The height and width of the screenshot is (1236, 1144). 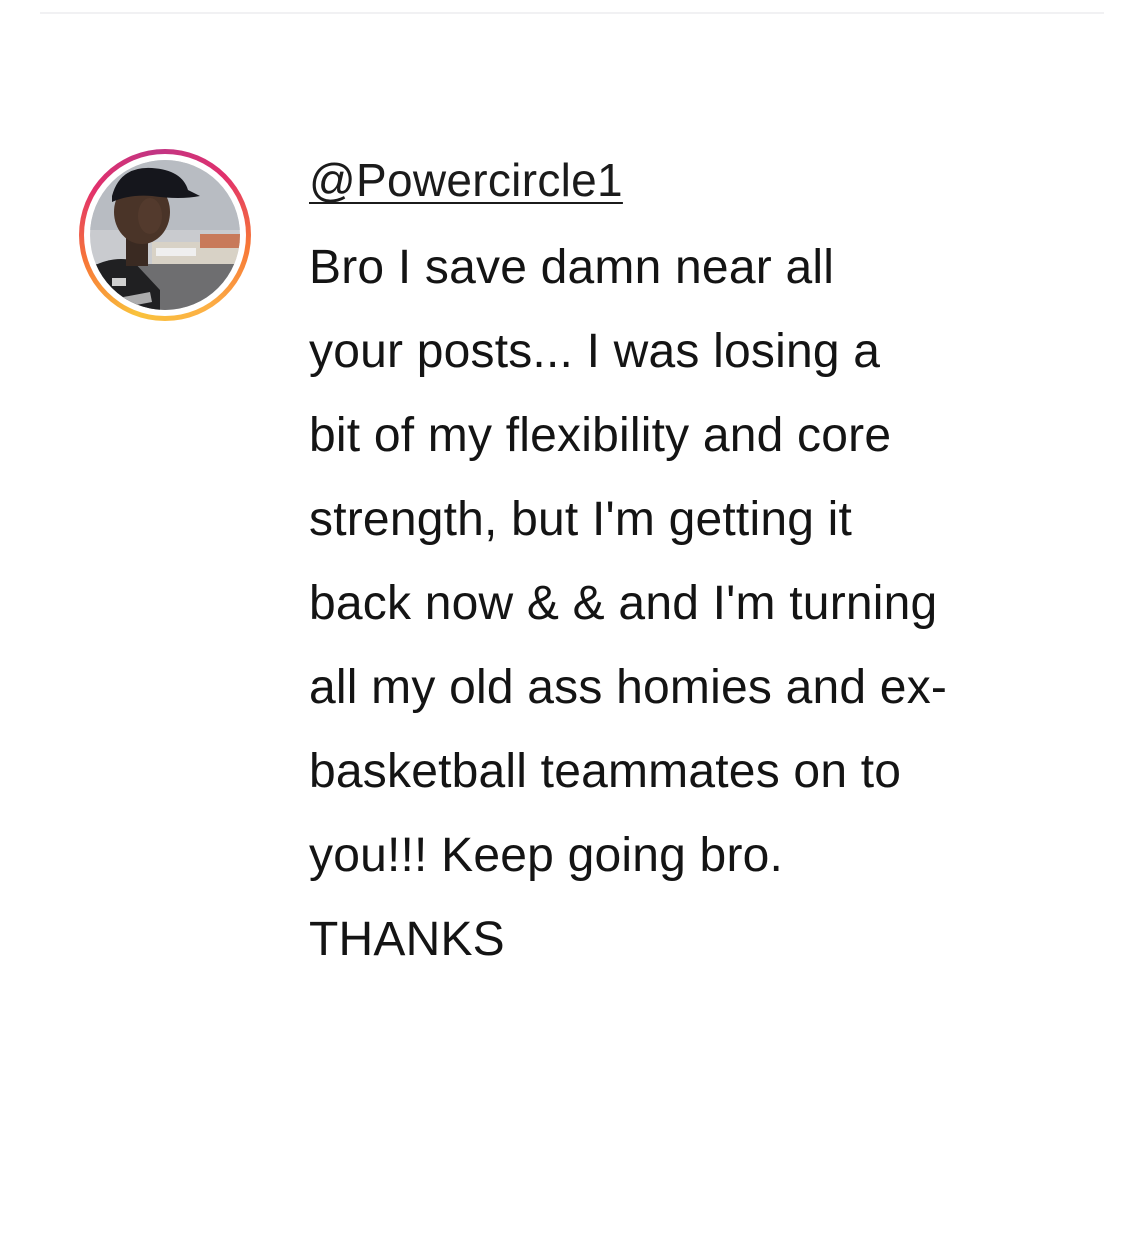 I want to click on avatar-gap, so click(x=165, y=235).